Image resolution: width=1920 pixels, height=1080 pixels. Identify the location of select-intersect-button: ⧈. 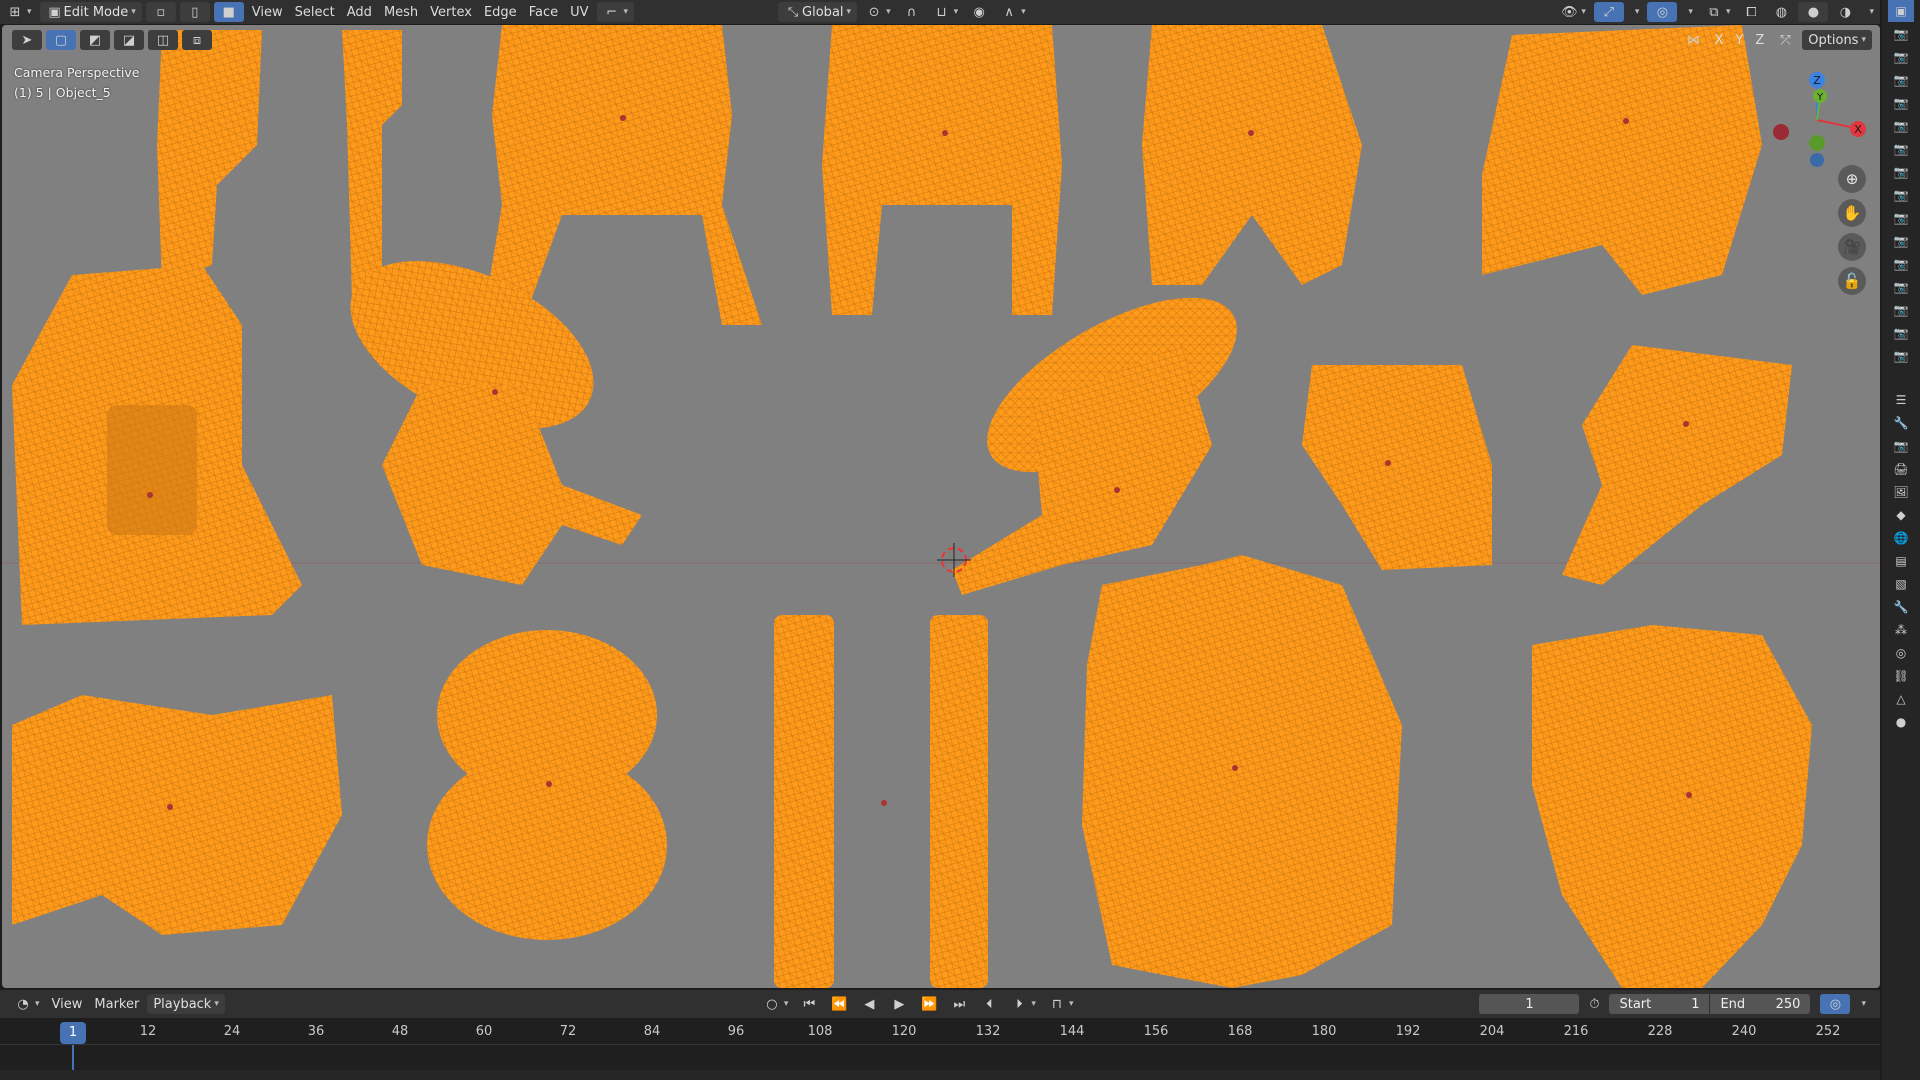
(197, 40).